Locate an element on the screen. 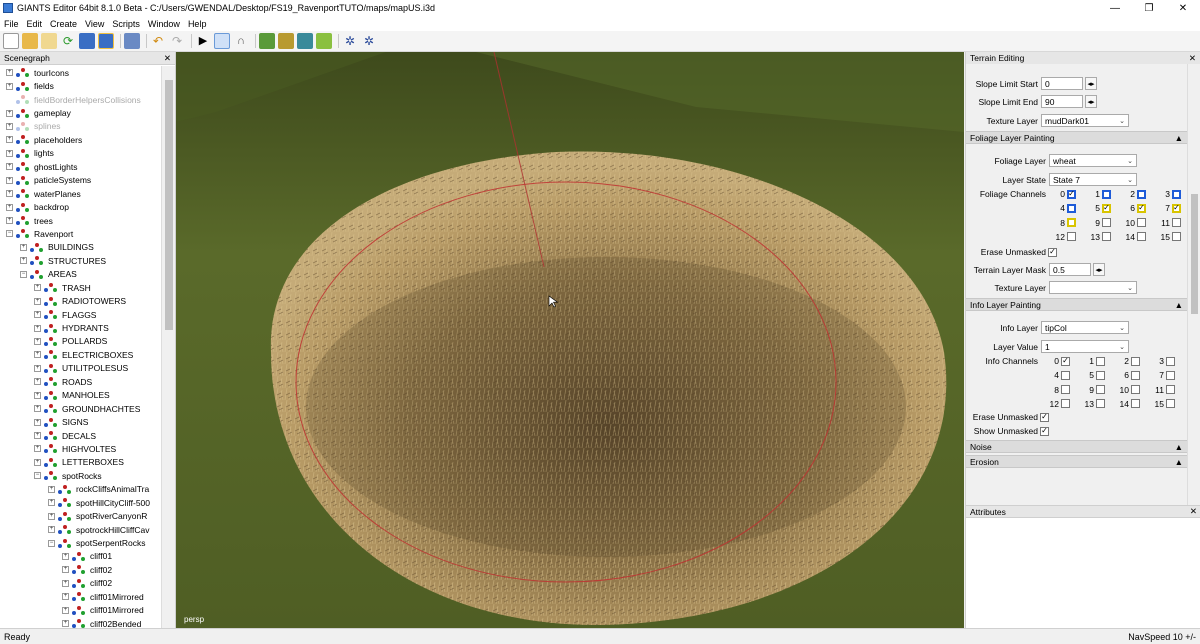 Image resolution: width=1200 pixels, height=644 pixels. erase-unmasked-checkbox: ✓ is located at coordinates (1052, 252).